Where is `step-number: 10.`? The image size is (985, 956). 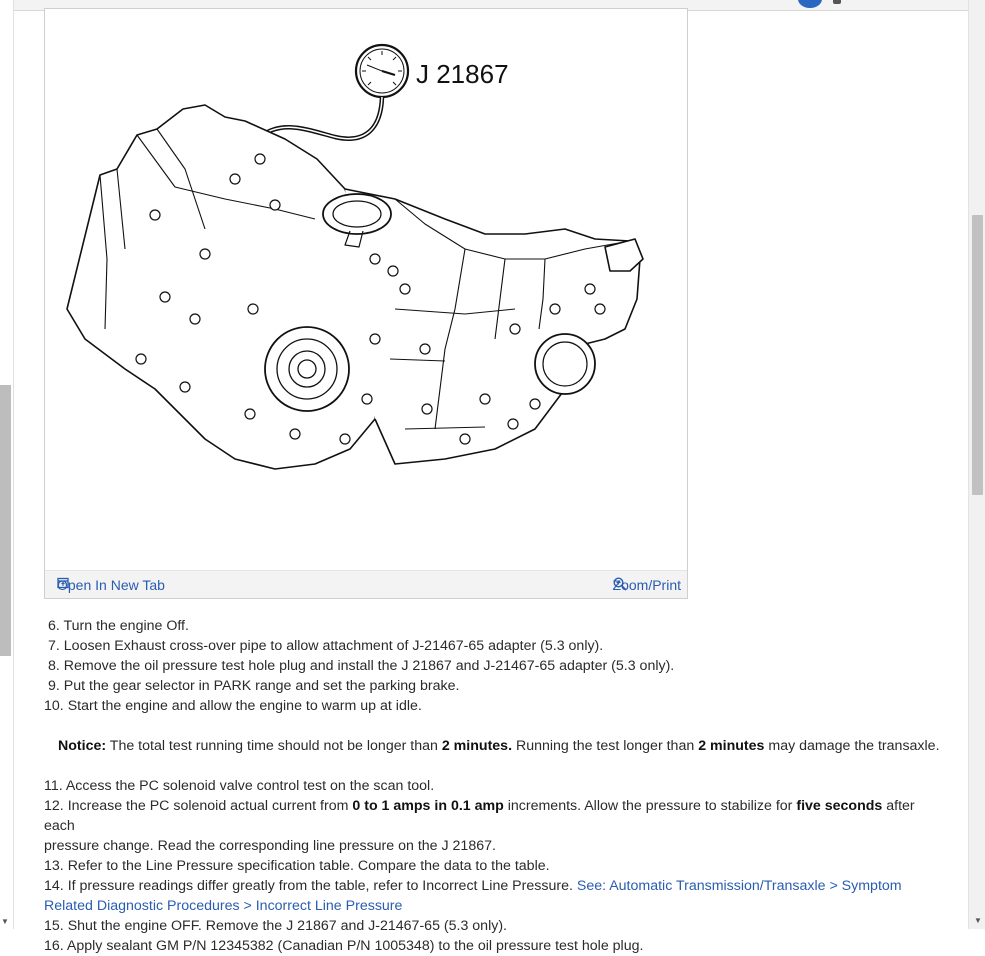
step-number: 10. is located at coordinates (54, 706).